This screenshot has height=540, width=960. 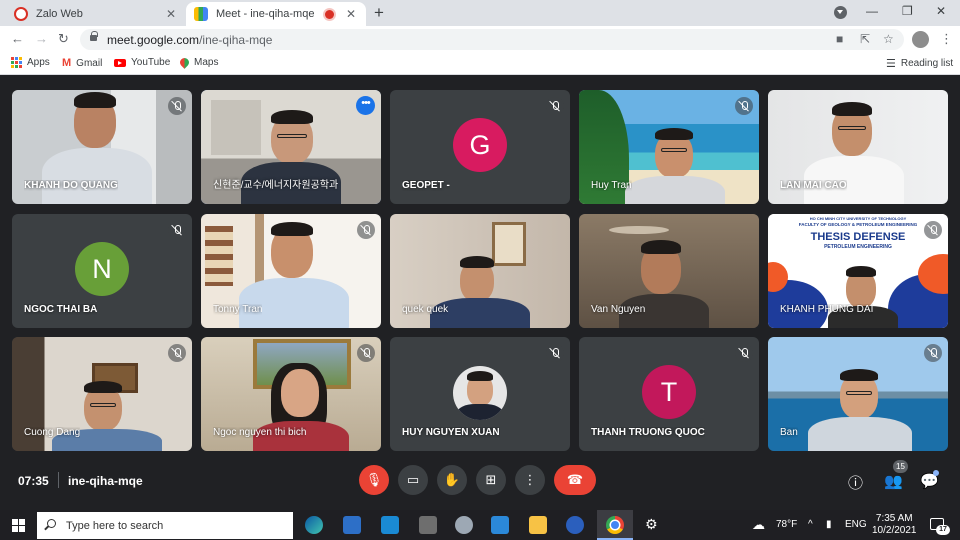 I want to click on participant-tile: T THANH TRUONG QUOC, so click(x=669, y=394).